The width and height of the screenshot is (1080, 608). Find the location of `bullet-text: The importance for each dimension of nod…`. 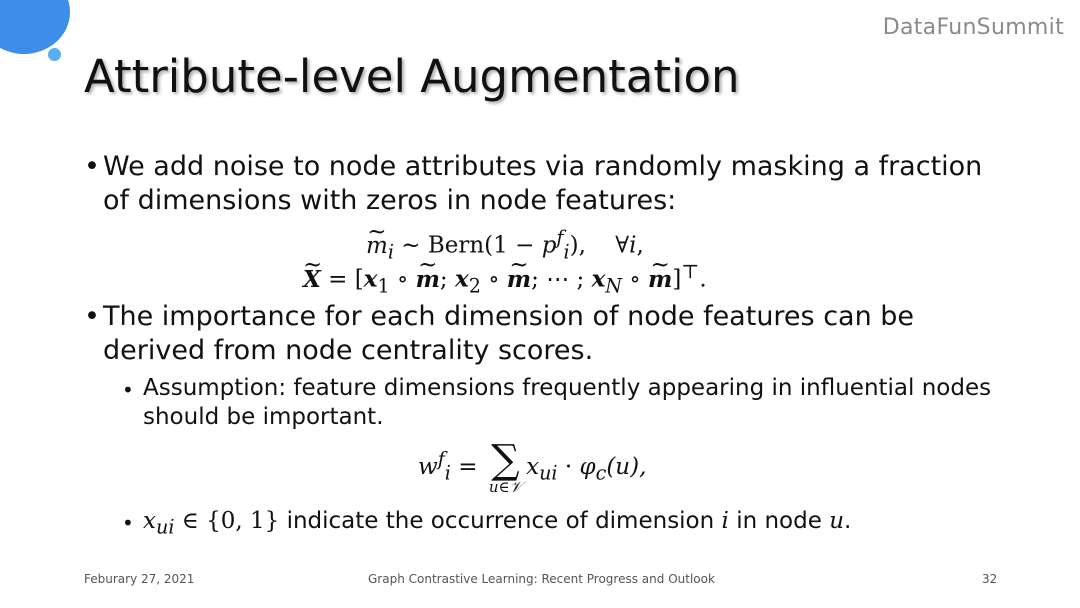

bullet-text: The importance for each dimension of nod… is located at coordinates (509, 333).